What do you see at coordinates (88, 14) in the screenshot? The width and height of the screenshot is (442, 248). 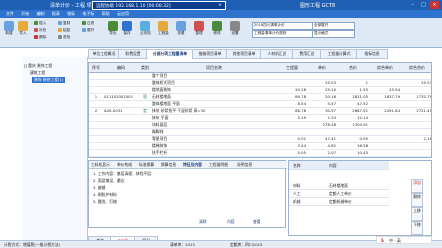 I see `menu-item: 电子标` at bounding box center [88, 14].